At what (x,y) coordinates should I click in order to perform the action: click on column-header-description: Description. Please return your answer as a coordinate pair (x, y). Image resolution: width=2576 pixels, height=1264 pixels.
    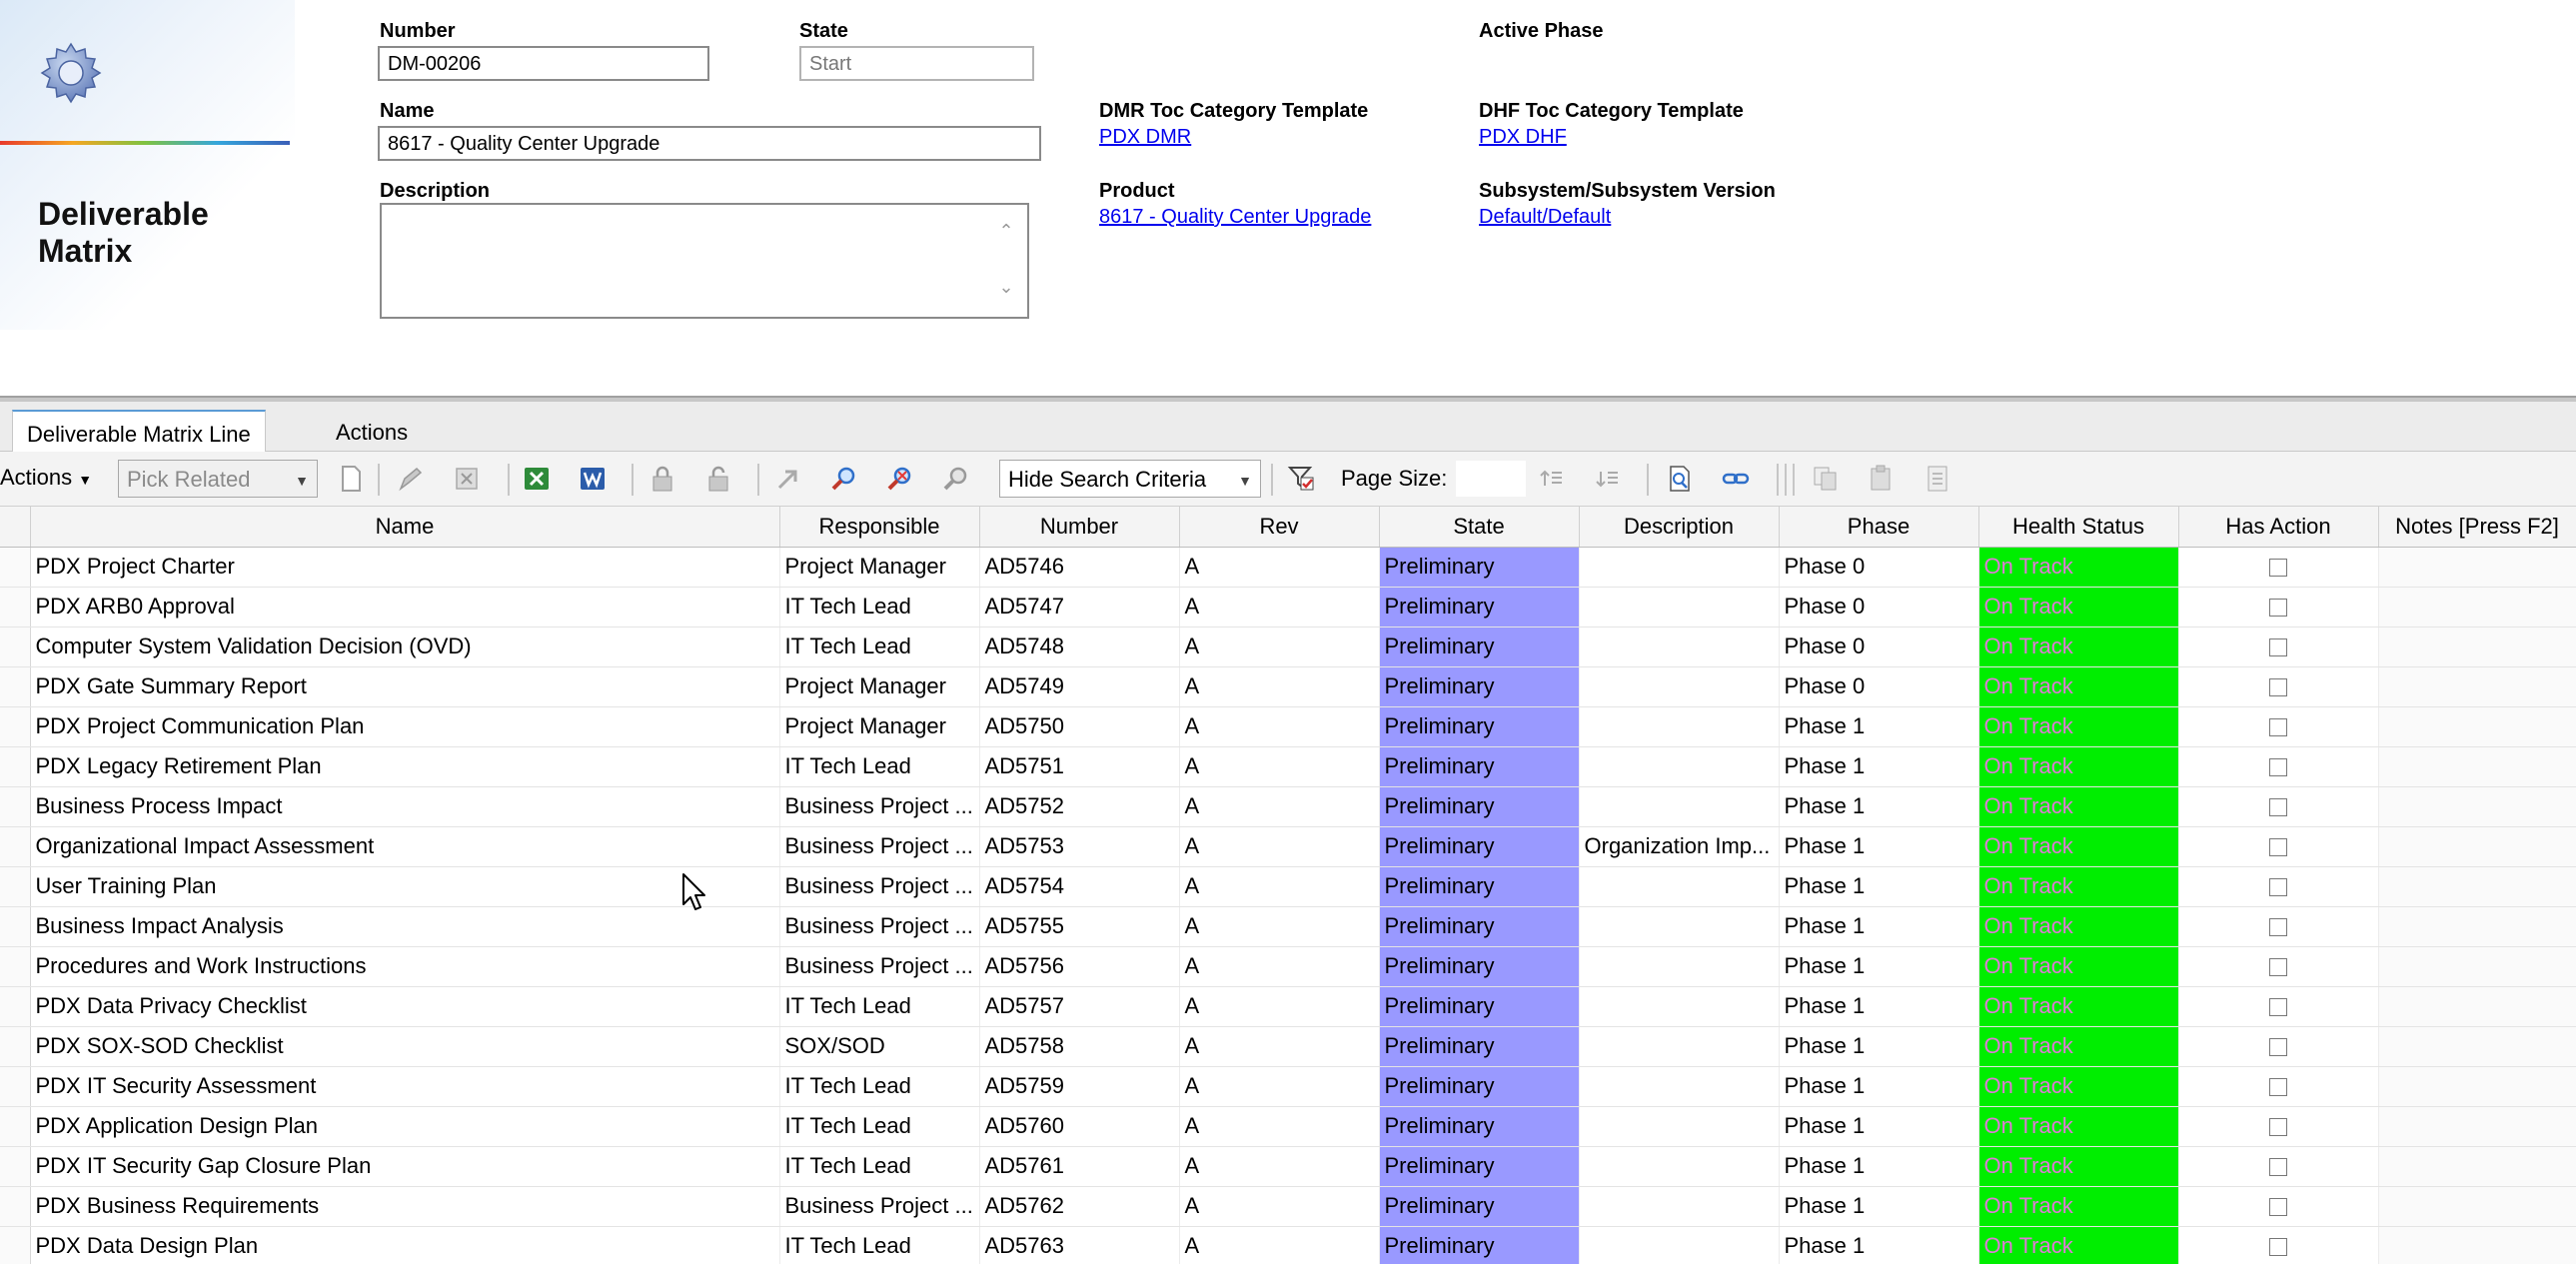
    Looking at the image, I should click on (1679, 527).